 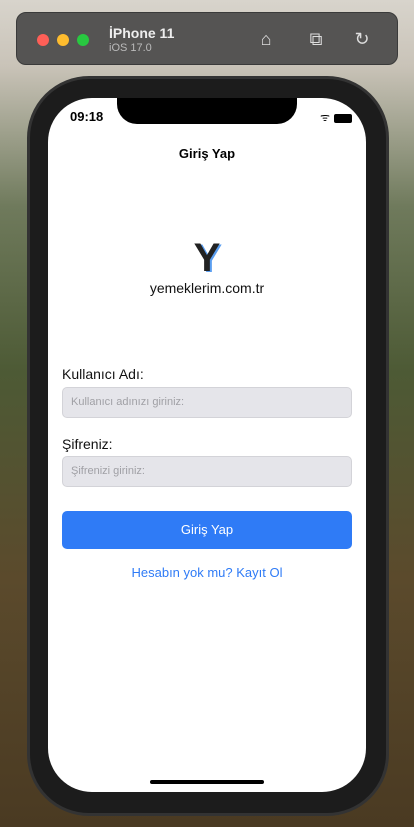 I want to click on wifi-icon: ᯤ, so click(x=324, y=118).